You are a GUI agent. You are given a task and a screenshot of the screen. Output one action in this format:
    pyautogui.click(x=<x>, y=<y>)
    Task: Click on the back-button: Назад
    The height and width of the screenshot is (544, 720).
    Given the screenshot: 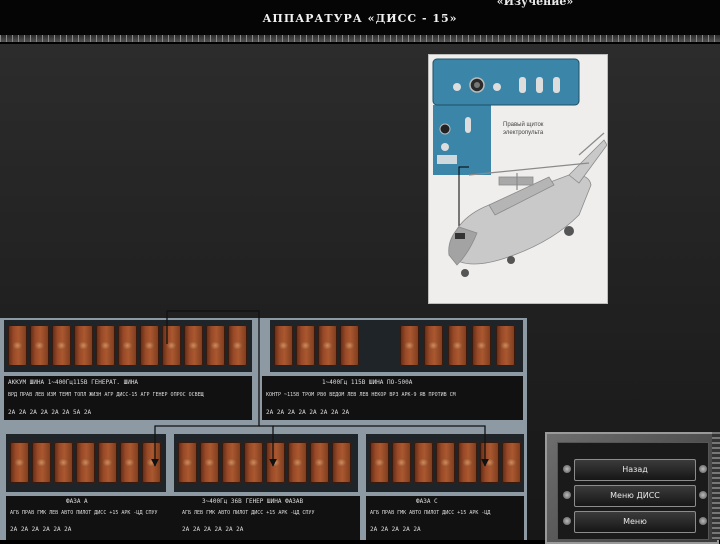 What is the action you would take?
    pyautogui.click(x=635, y=470)
    